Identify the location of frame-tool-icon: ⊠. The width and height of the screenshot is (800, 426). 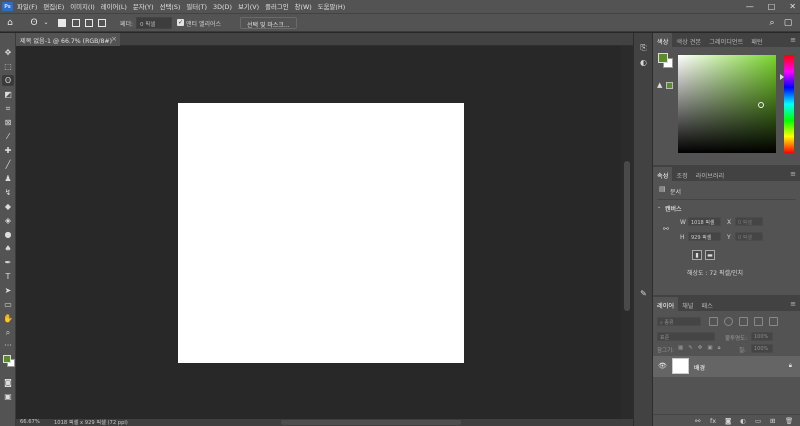
(8, 122).